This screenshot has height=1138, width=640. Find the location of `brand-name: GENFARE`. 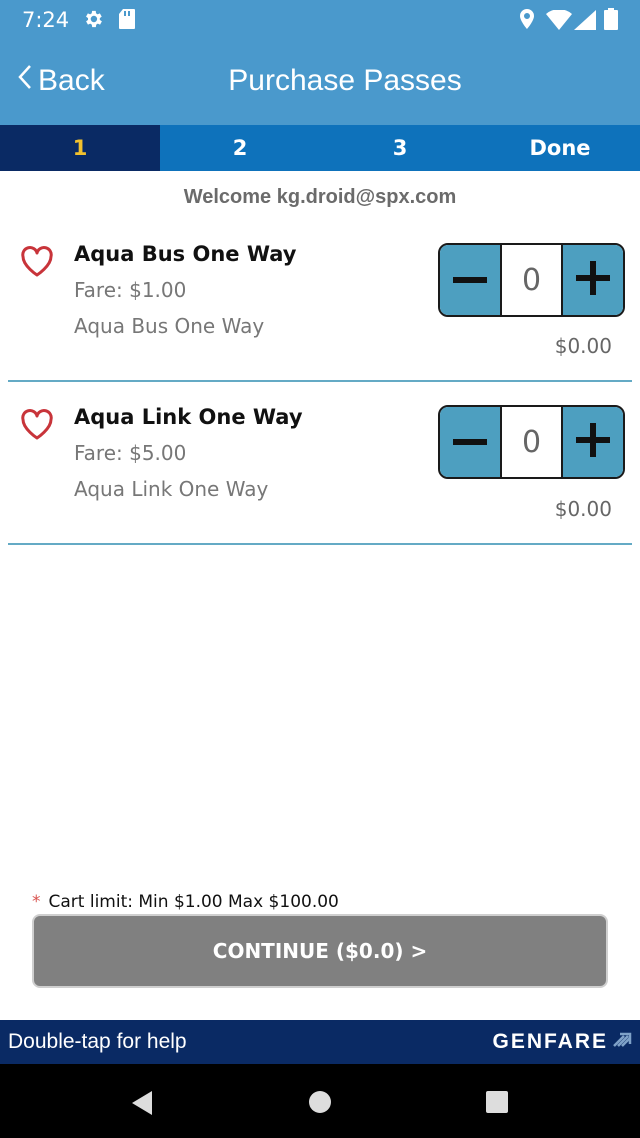

brand-name: GENFARE is located at coordinates (550, 1041).